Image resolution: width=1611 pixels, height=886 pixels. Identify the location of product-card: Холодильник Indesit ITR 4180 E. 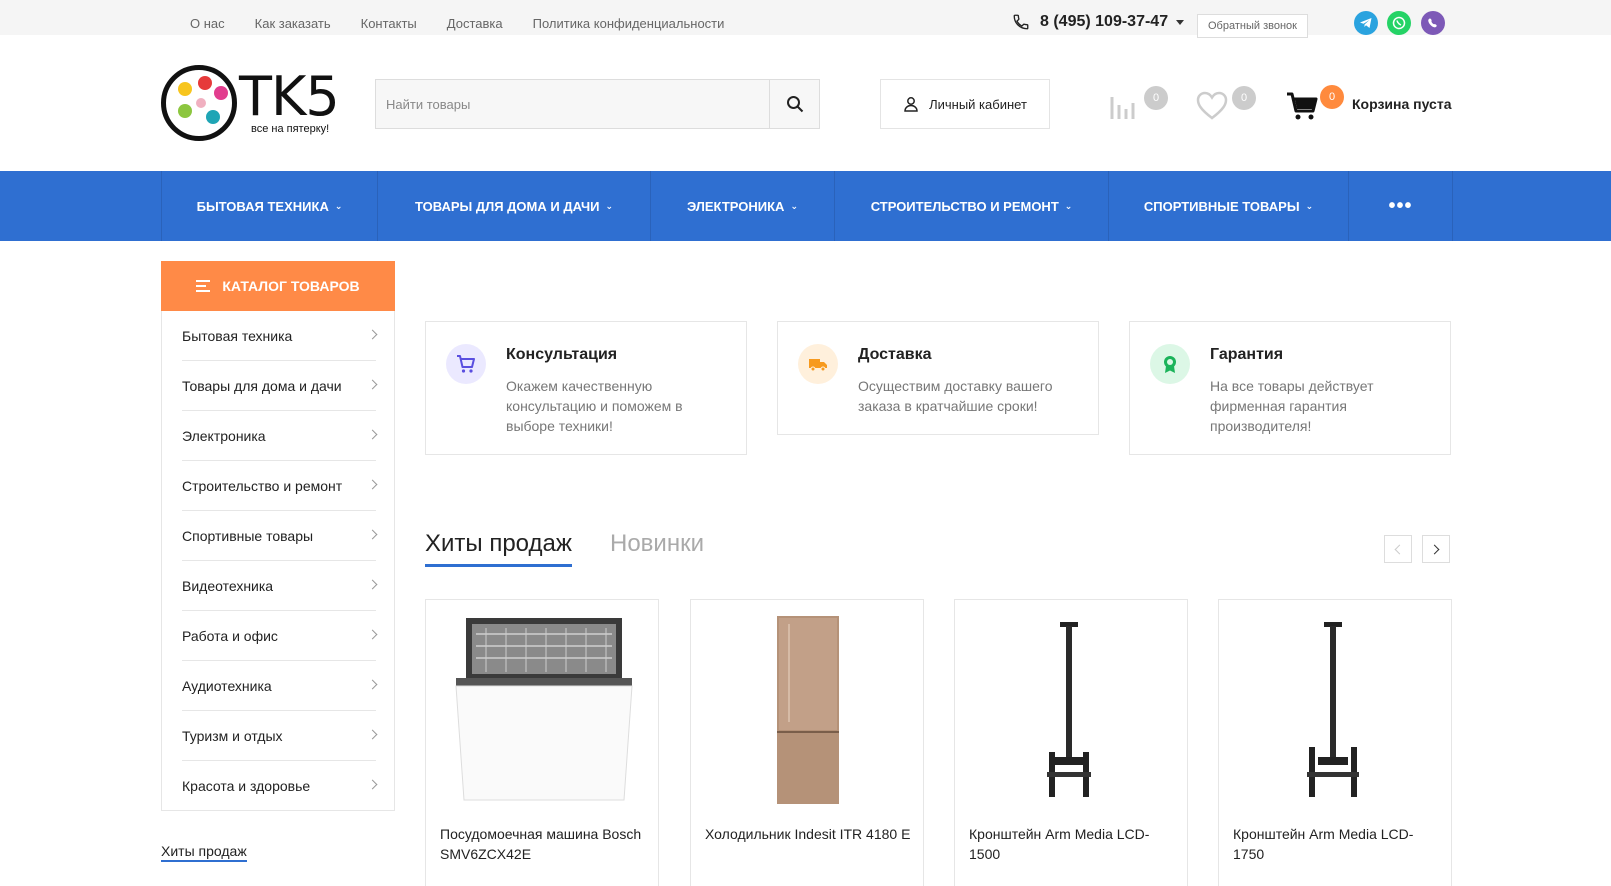
(807, 742).